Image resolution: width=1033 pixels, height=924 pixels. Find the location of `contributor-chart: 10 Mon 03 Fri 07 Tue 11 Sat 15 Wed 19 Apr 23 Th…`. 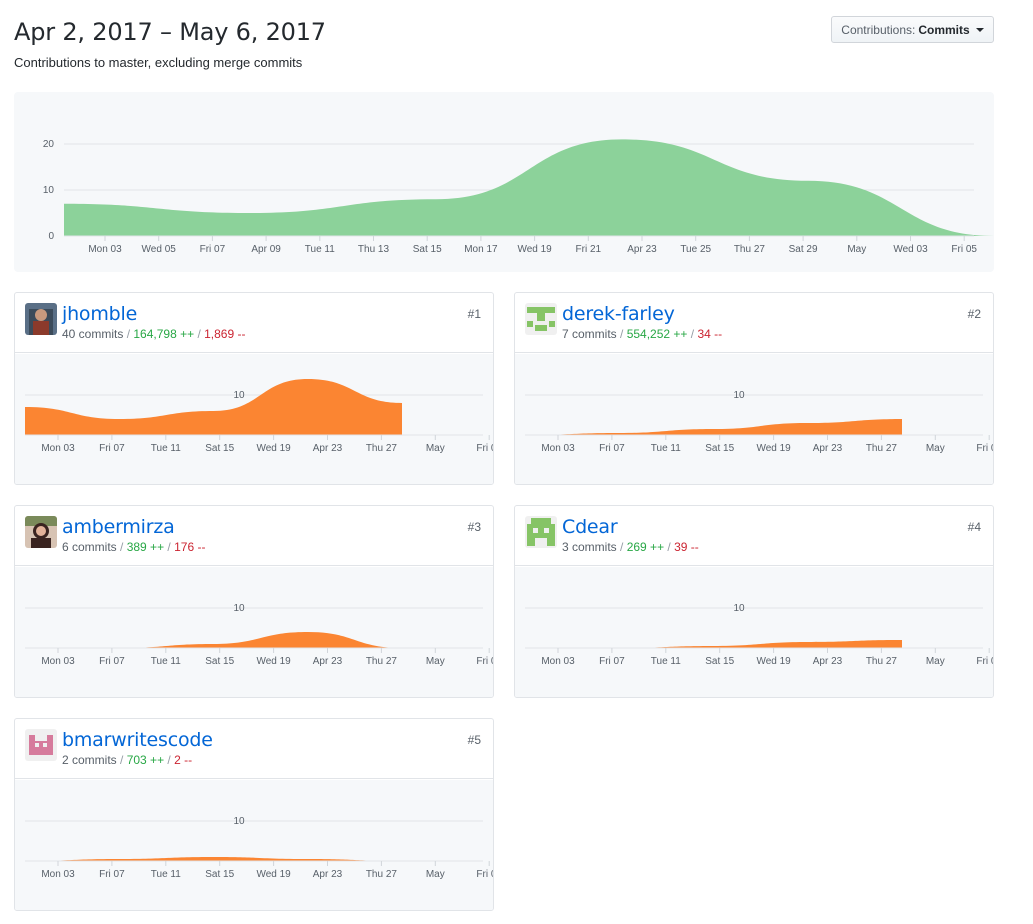

contributor-chart: 10 Mon 03 Fri 07 Tue 11 Sat 15 Wed 19 Apr 23 Th… is located at coordinates (254, 419).